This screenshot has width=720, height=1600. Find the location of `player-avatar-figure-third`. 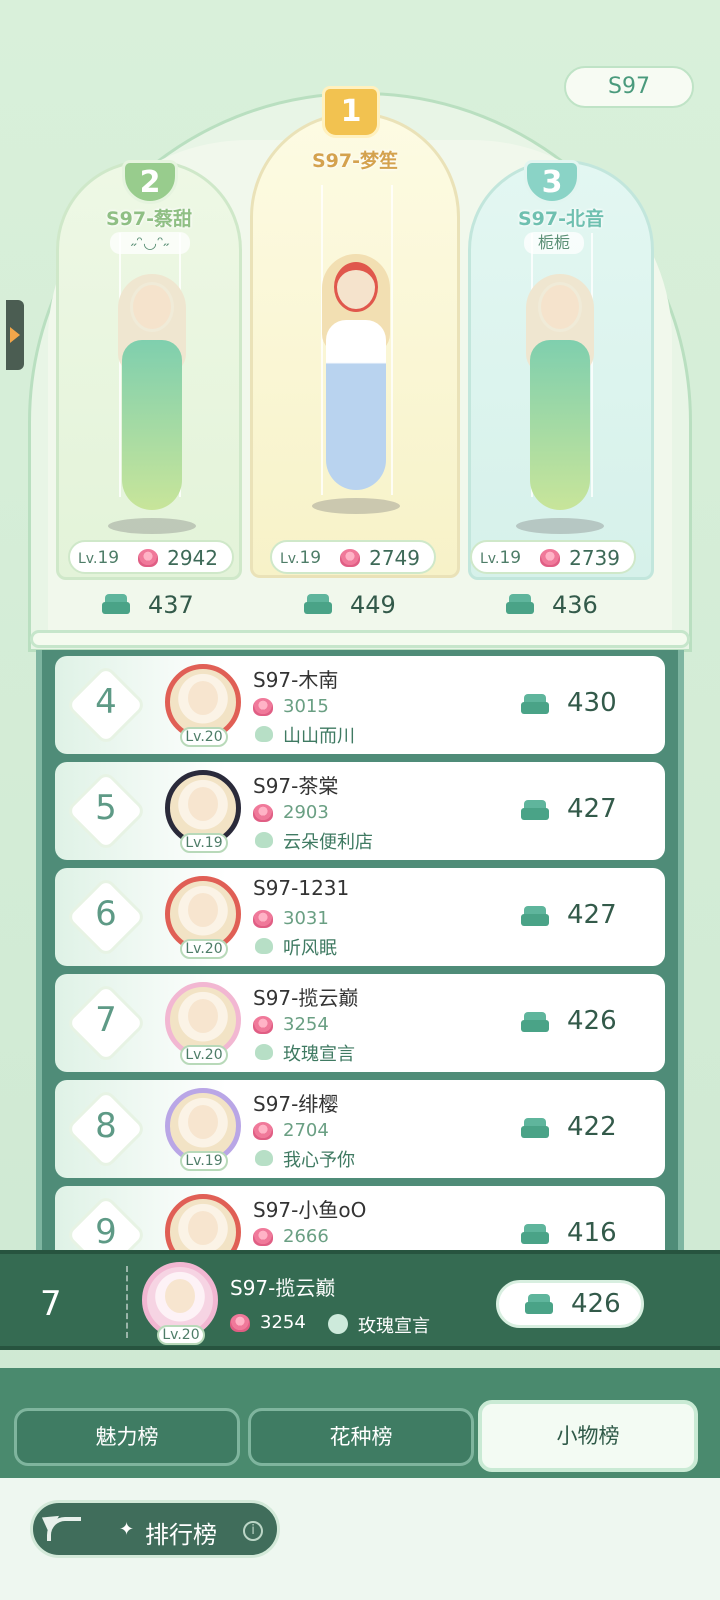

player-avatar-figure-third is located at coordinates (560, 405).